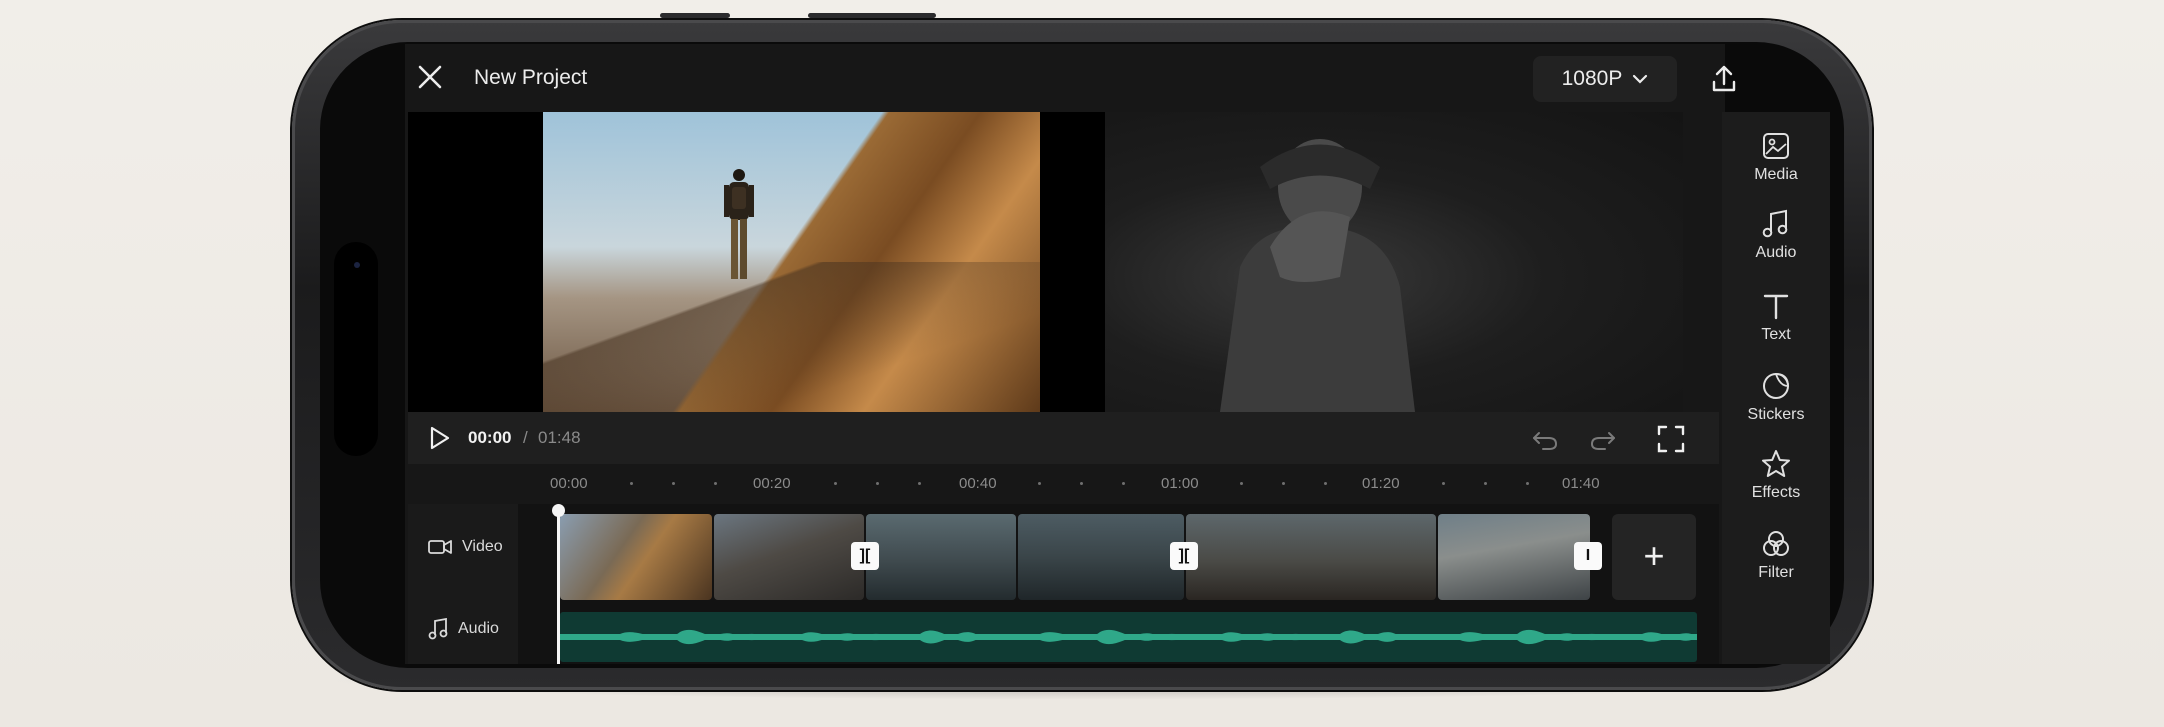 The height and width of the screenshot is (727, 2164). I want to click on waveform-graphic, so click(1128, 637).